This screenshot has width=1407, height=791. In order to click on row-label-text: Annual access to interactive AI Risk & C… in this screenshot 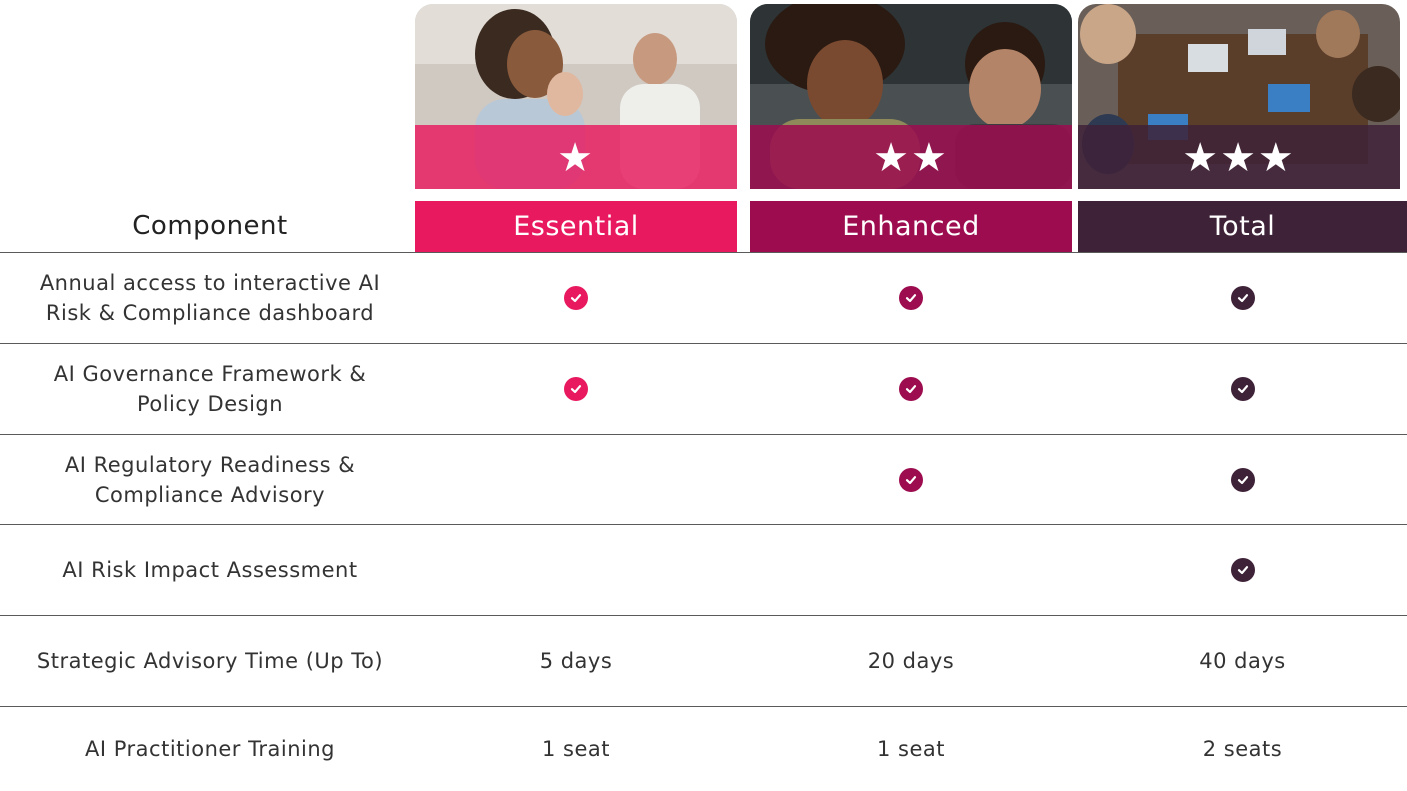, I will do `click(210, 298)`.